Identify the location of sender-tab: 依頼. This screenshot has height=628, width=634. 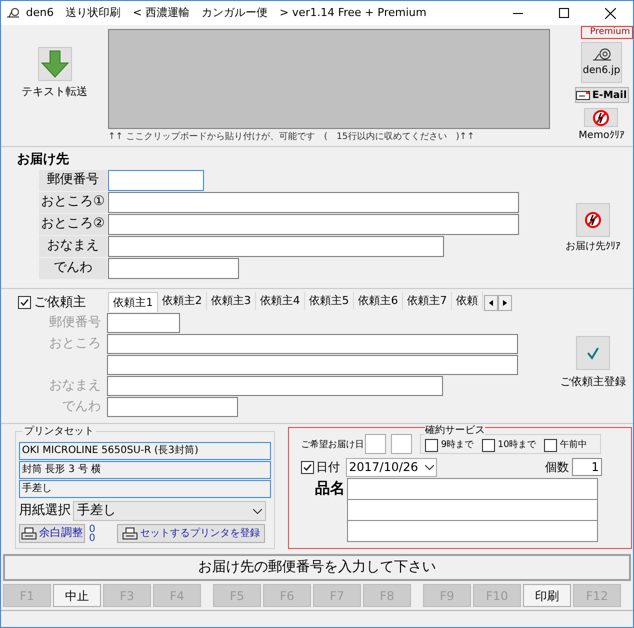
(467, 301).